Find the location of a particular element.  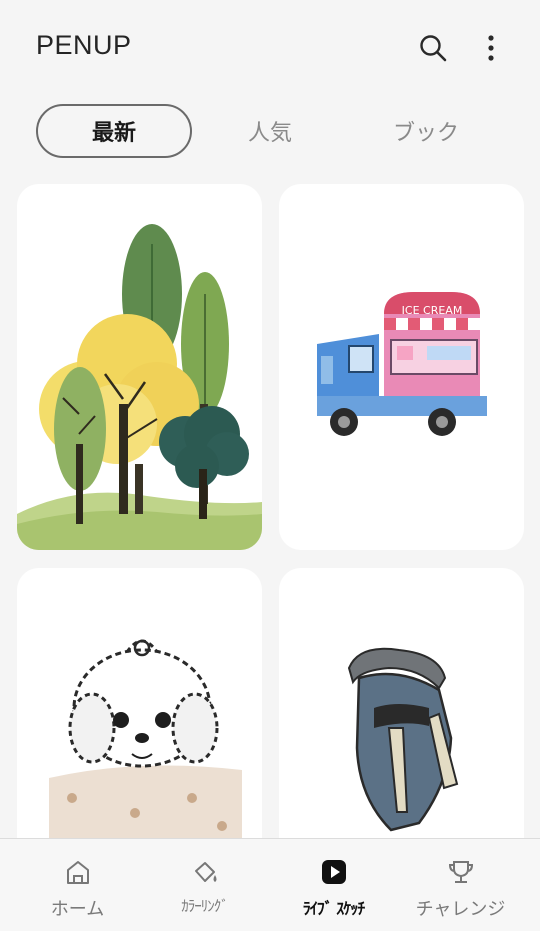

home-icon is located at coordinates (77, 872).